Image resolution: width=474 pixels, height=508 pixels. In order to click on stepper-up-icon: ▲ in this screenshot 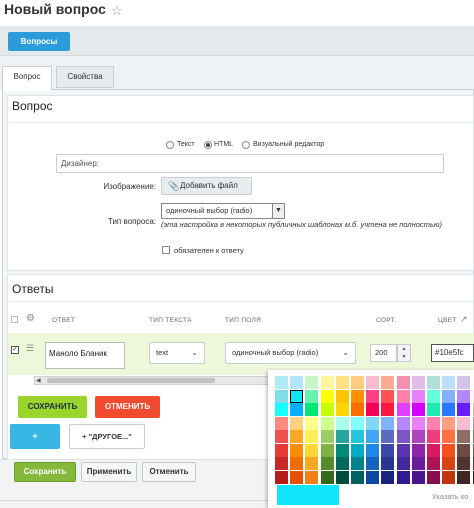, I will do `click(404, 349)`.